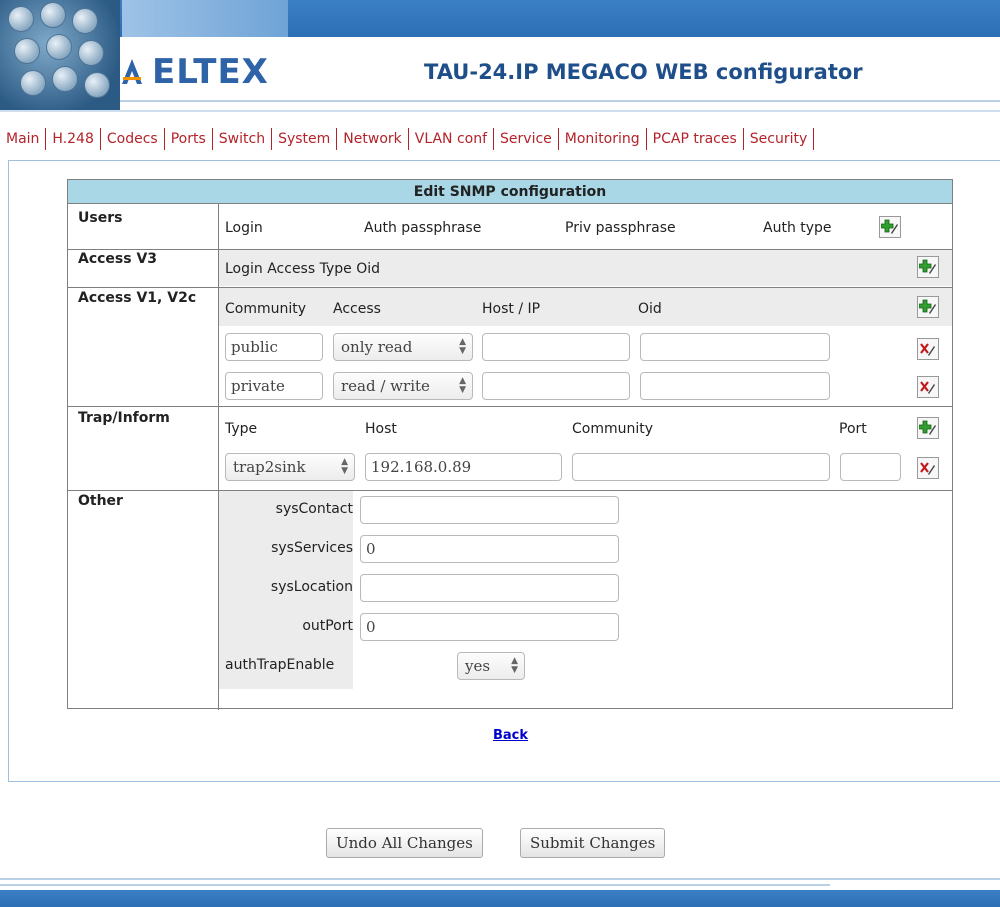 This screenshot has width=1000, height=907. I want to click on trap-type-value: trap2sink, so click(269, 467).